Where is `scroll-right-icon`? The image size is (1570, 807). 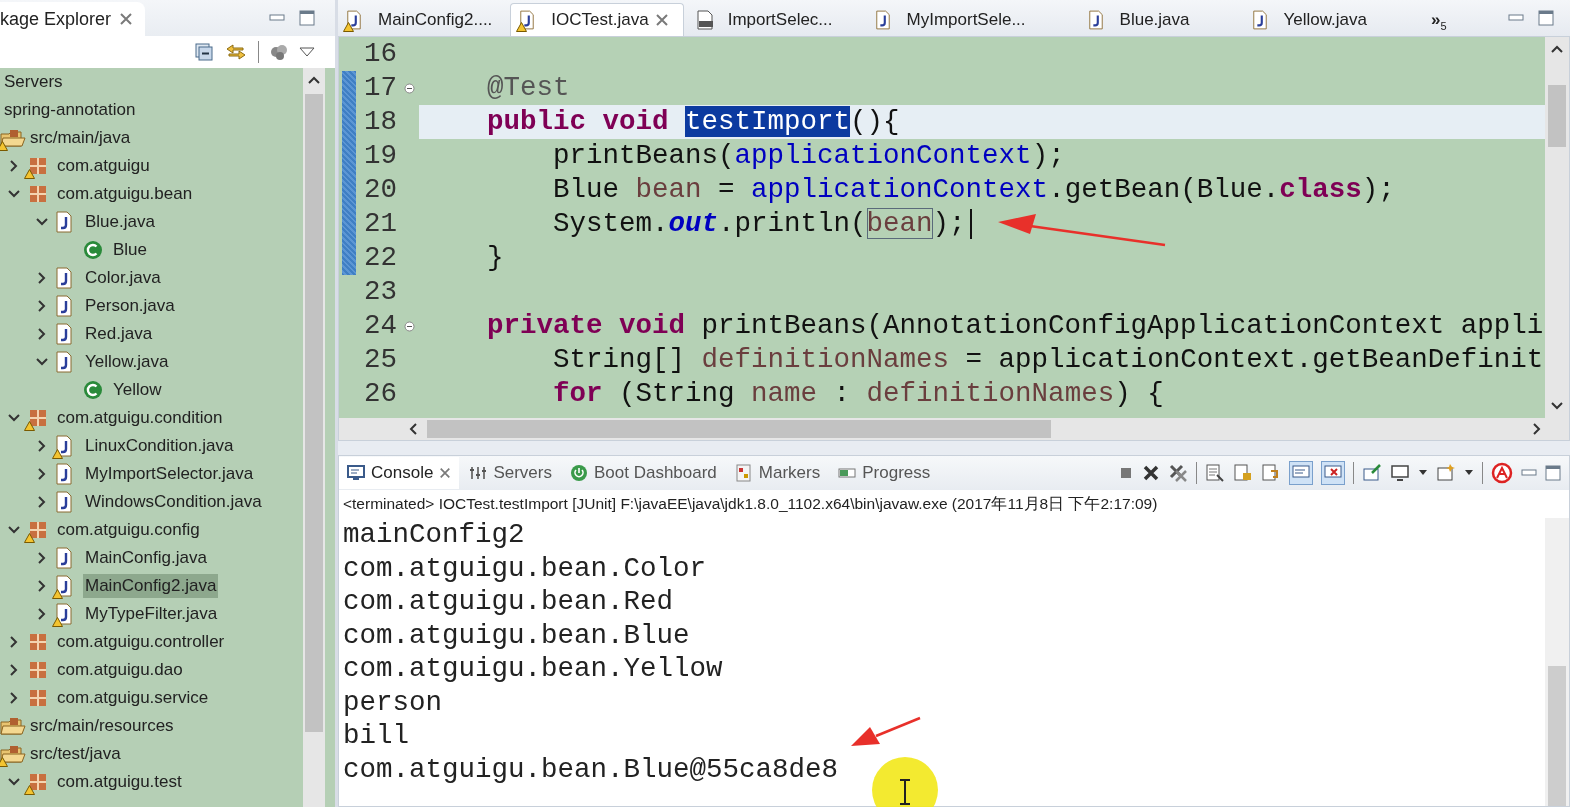 scroll-right-icon is located at coordinates (1537, 429).